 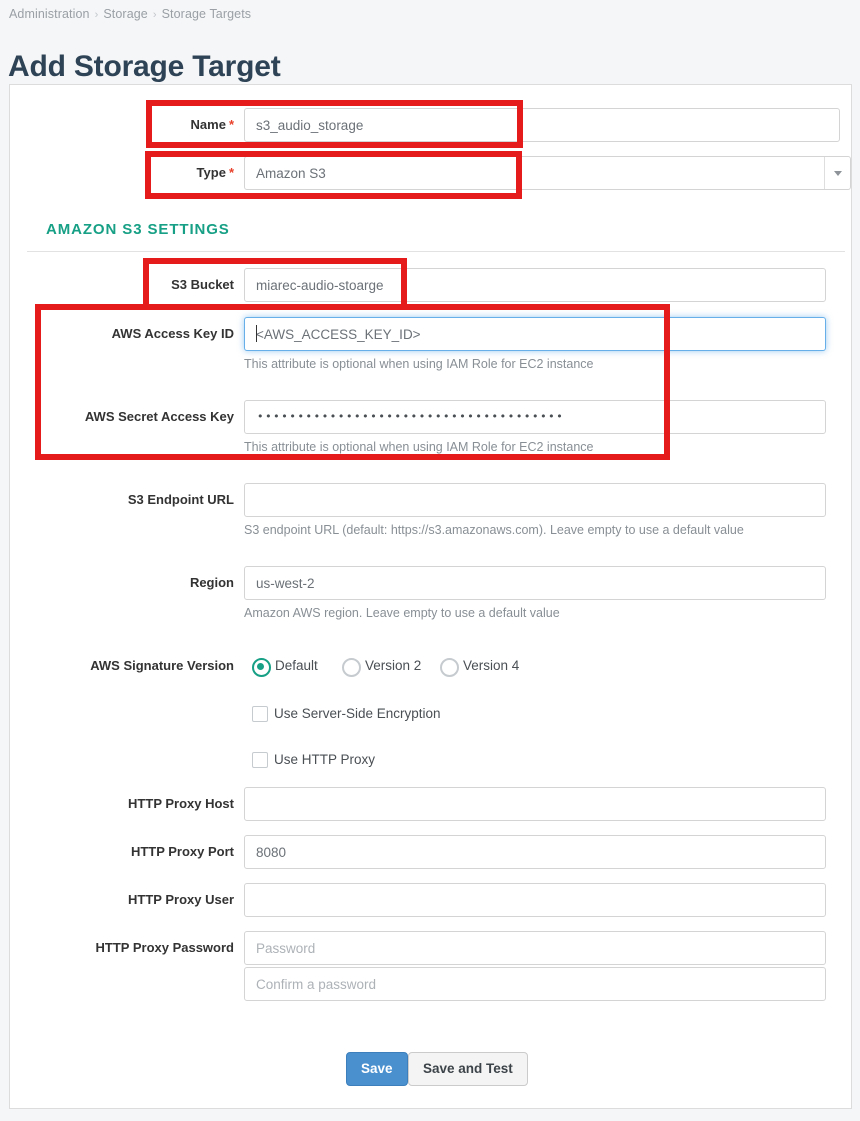 I want to click on breadcrumb-item-storage-targets: Storage Targets, so click(x=207, y=14).